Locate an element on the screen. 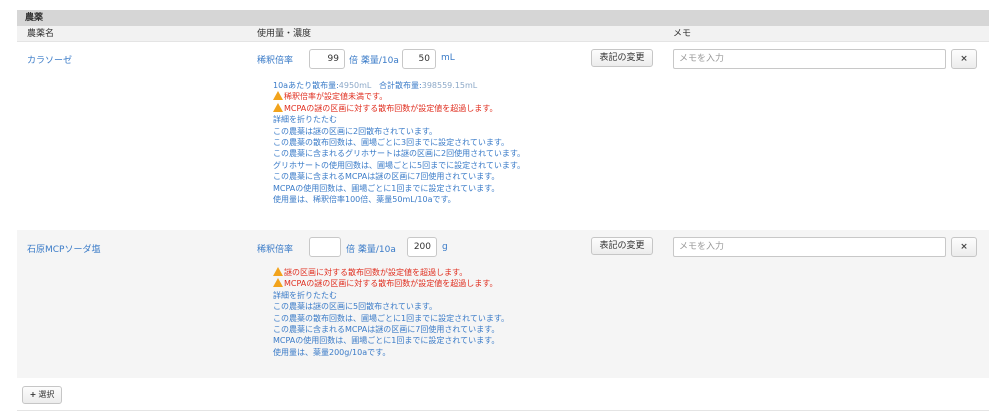 The height and width of the screenshot is (418, 1000). detail-line: この農薬の散布回数は、圃場ごとに3回までに設定されています。 is located at coordinates (391, 142).